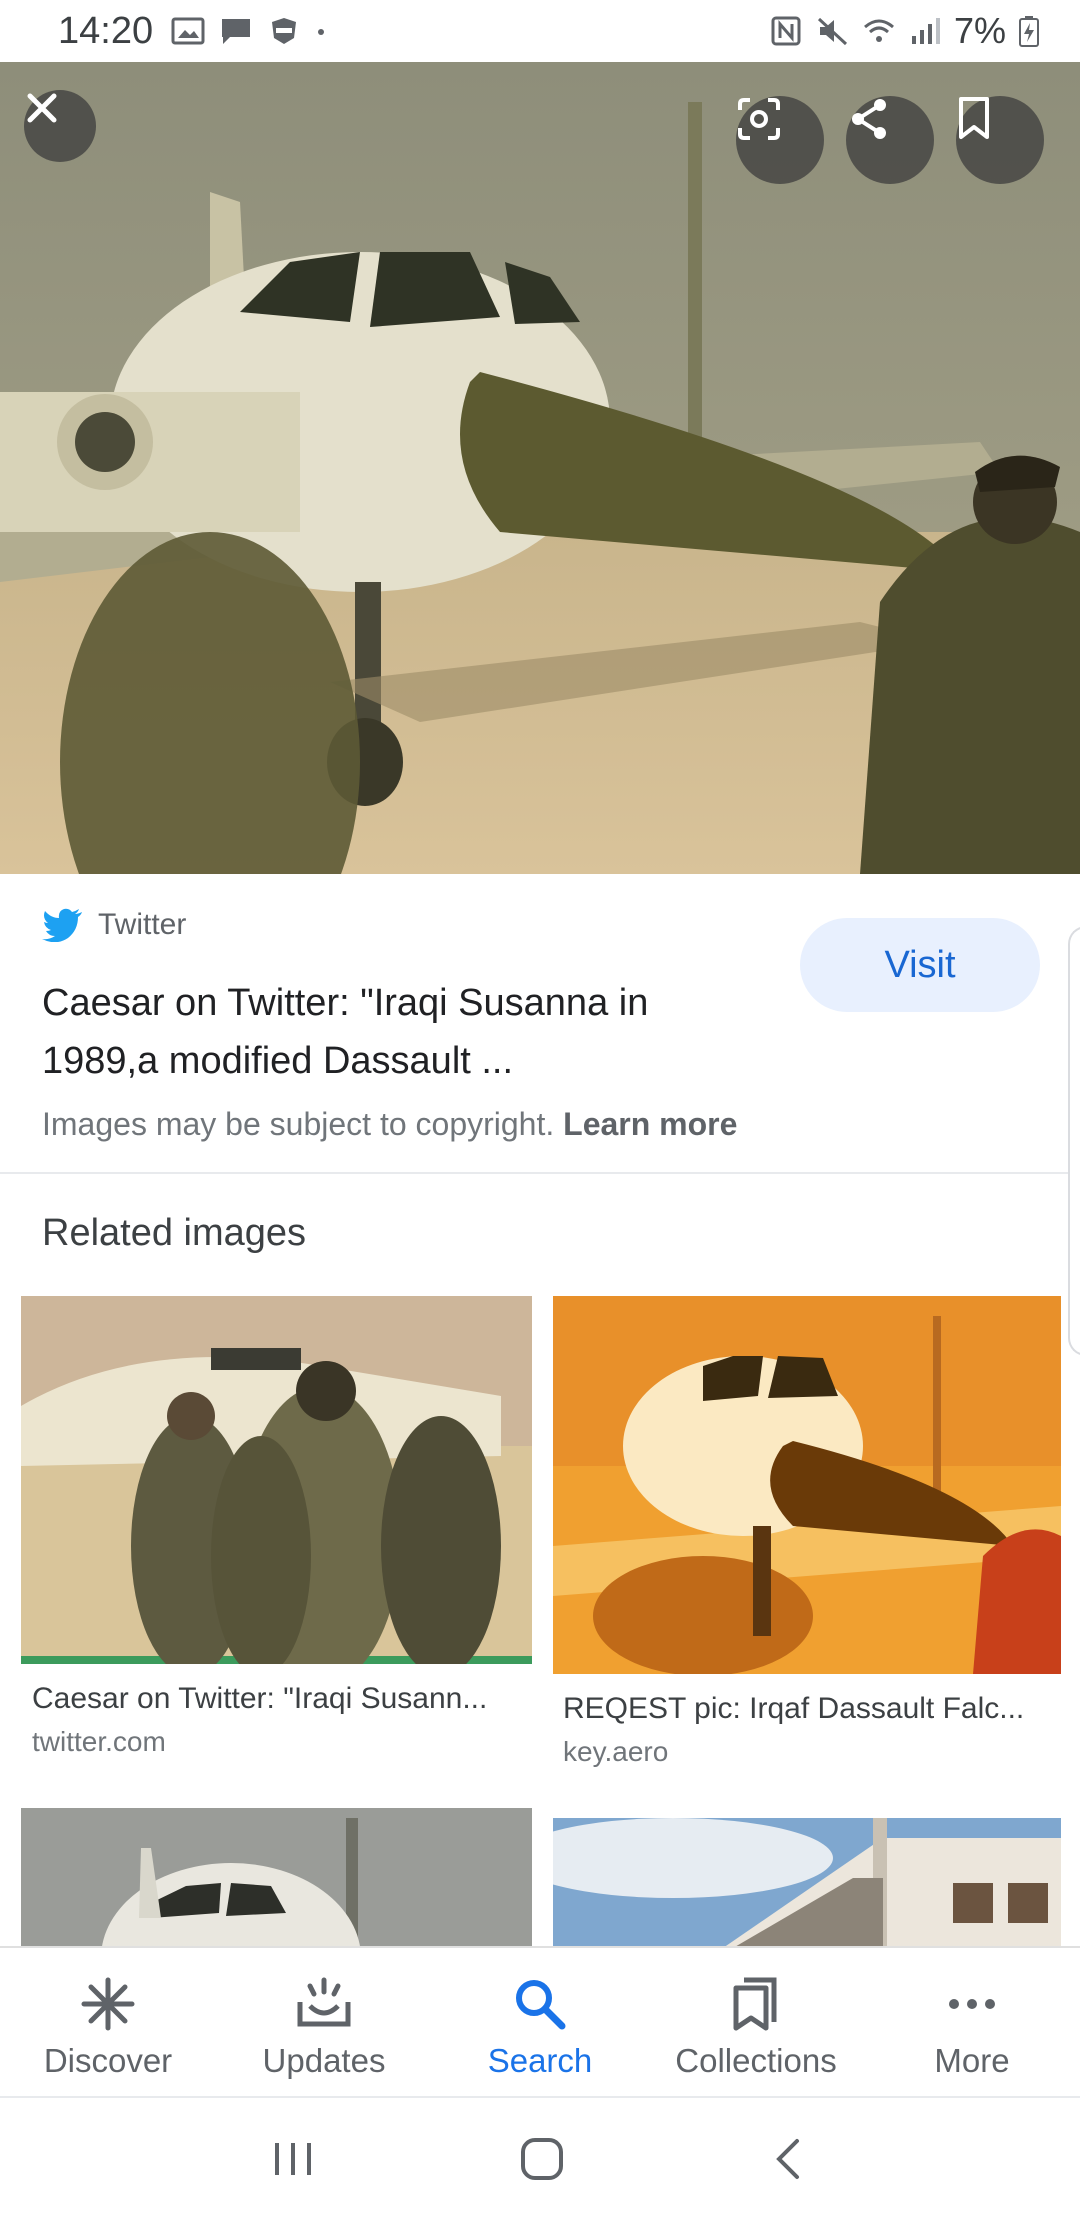  What do you see at coordinates (832, 31) in the screenshot?
I see `mute-icon` at bounding box center [832, 31].